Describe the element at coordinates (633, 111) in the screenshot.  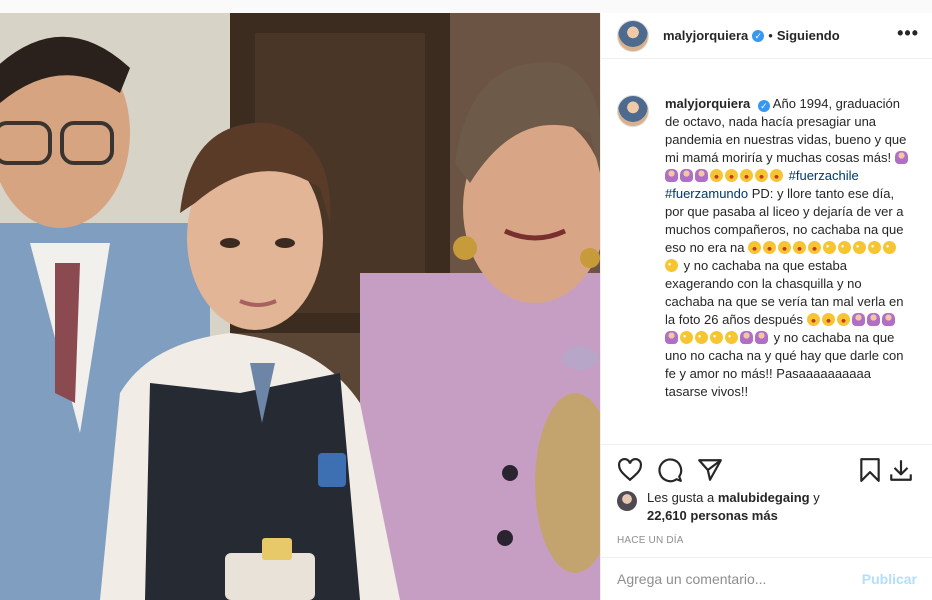
I see `caption-avatar` at that location.